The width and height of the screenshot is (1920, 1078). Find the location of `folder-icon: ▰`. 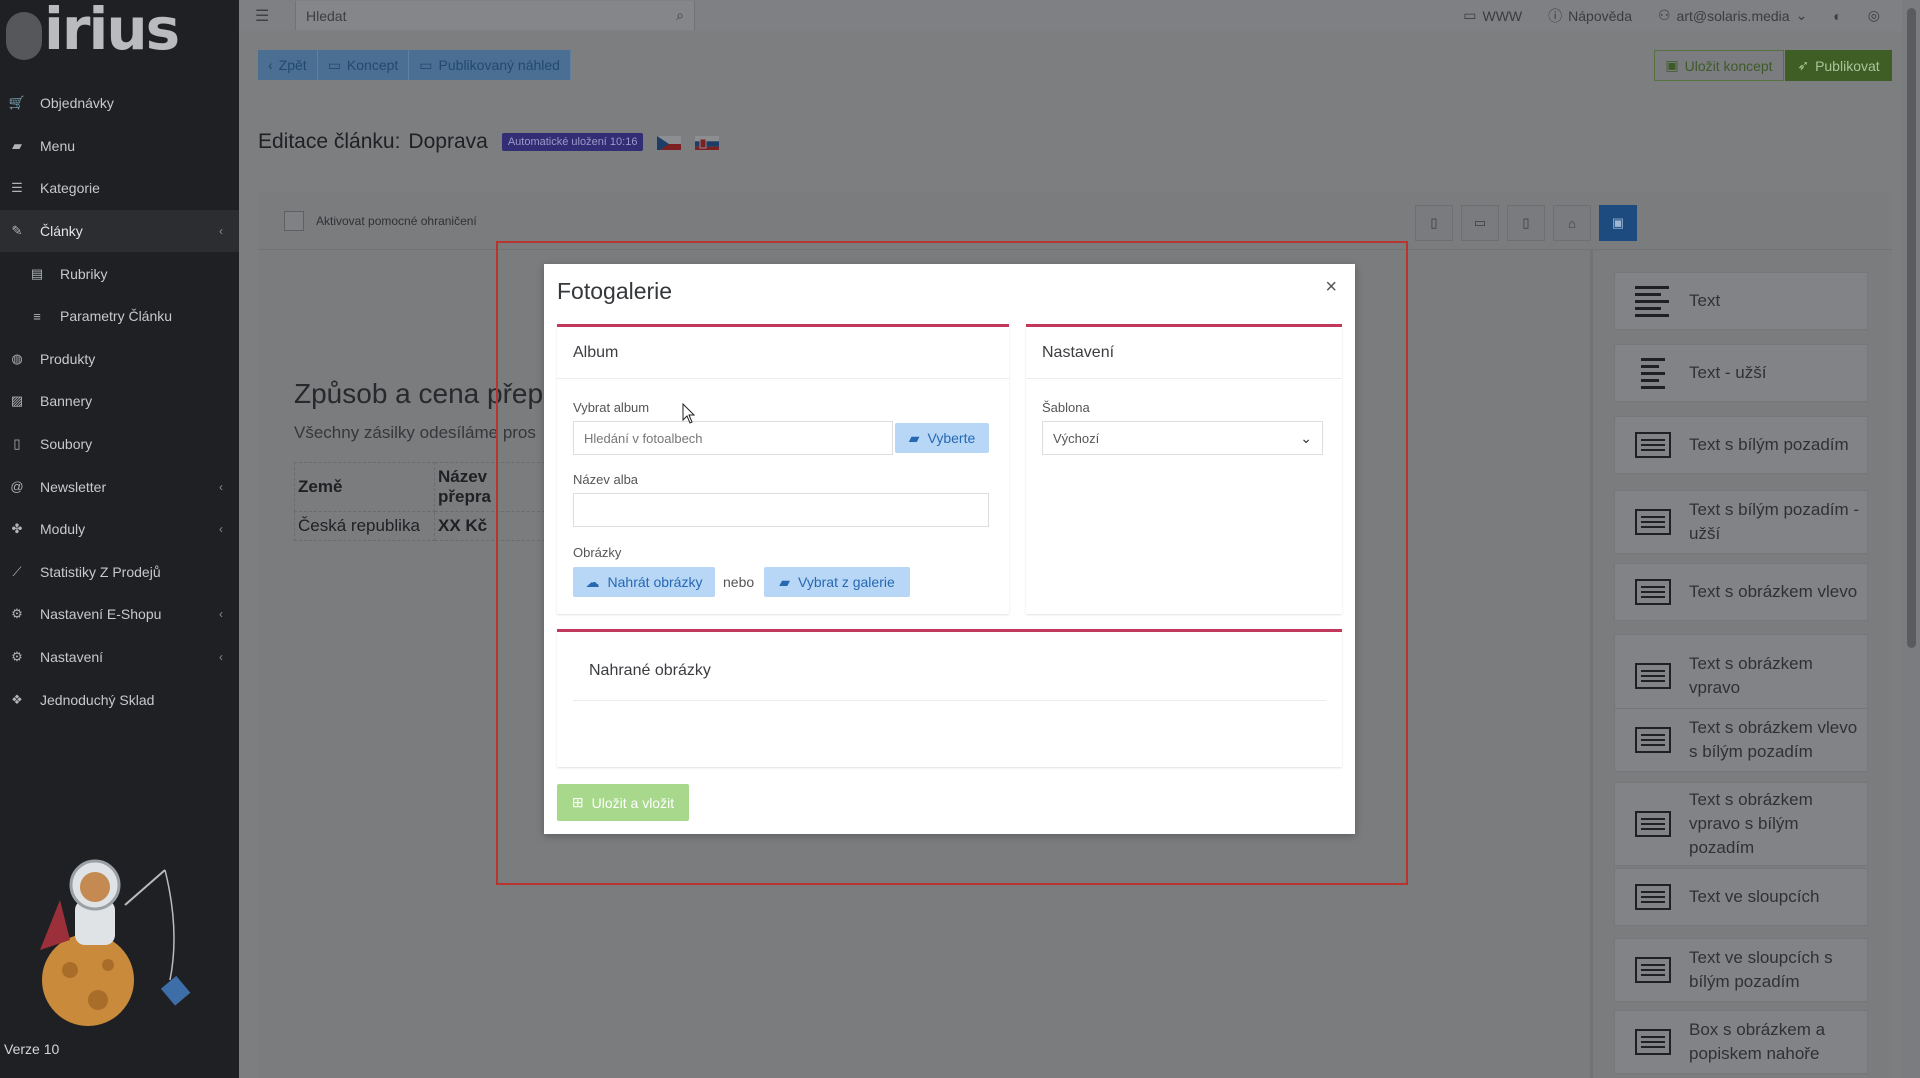

folder-icon: ▰ is located at coordinates (17, 145).